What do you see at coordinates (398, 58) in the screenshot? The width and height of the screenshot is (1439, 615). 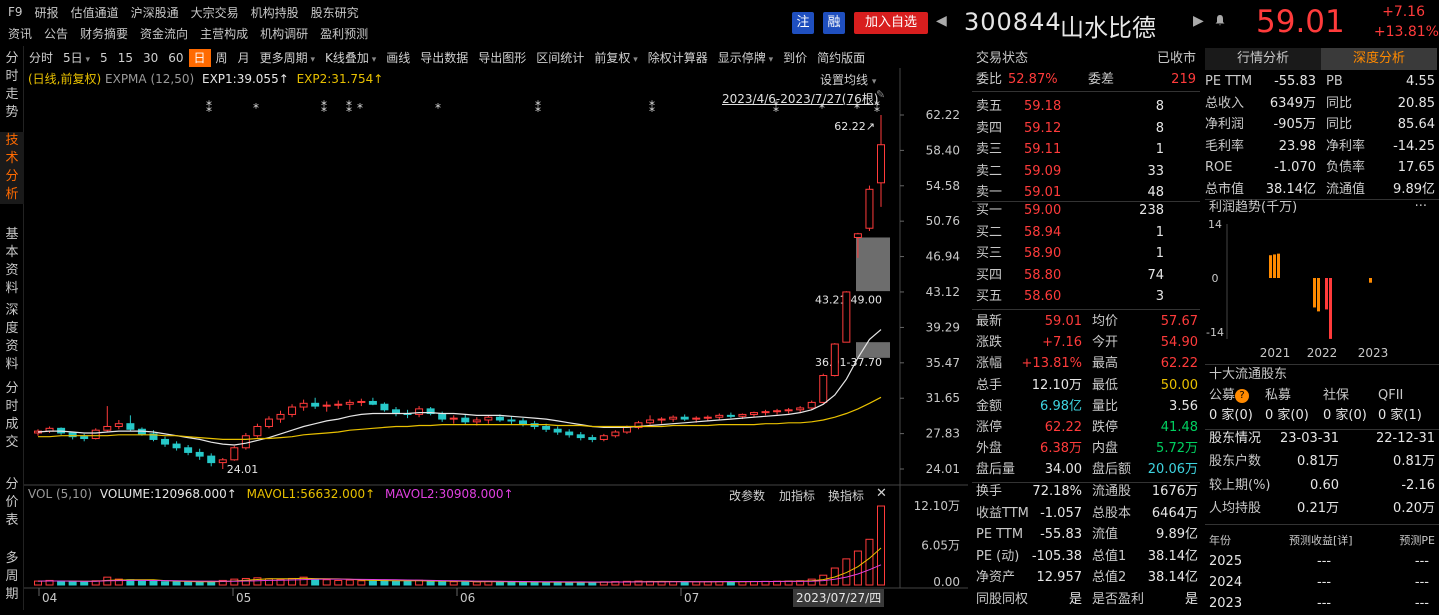 I see `toolbar-item: 画线` at bounding box center [398, 58].